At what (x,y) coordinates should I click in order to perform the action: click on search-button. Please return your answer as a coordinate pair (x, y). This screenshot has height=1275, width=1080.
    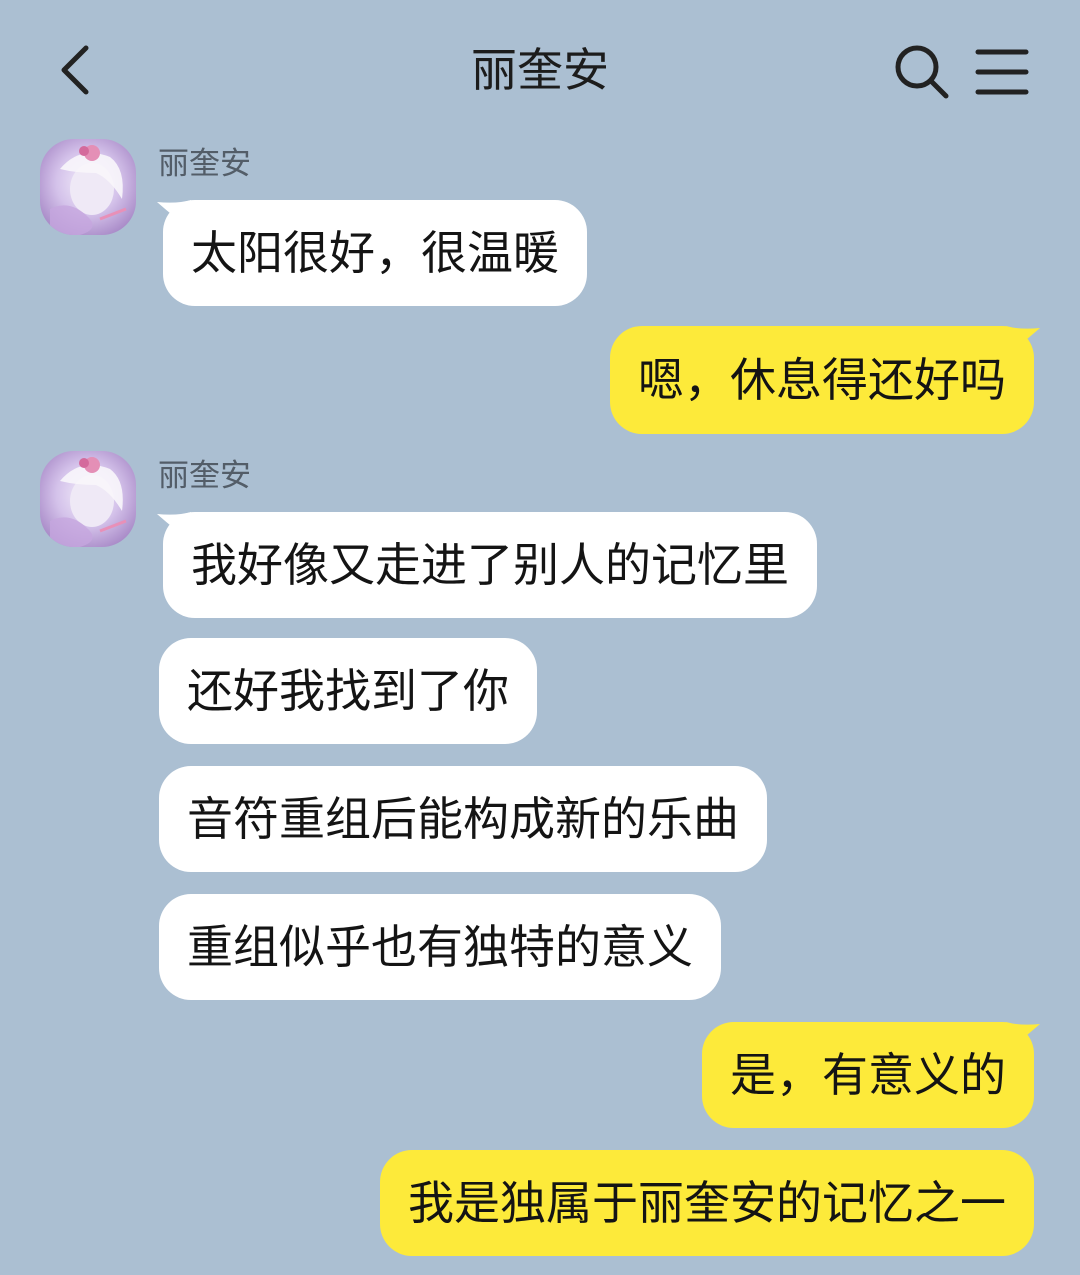
    Looking at the image, I should click on (922, 72).